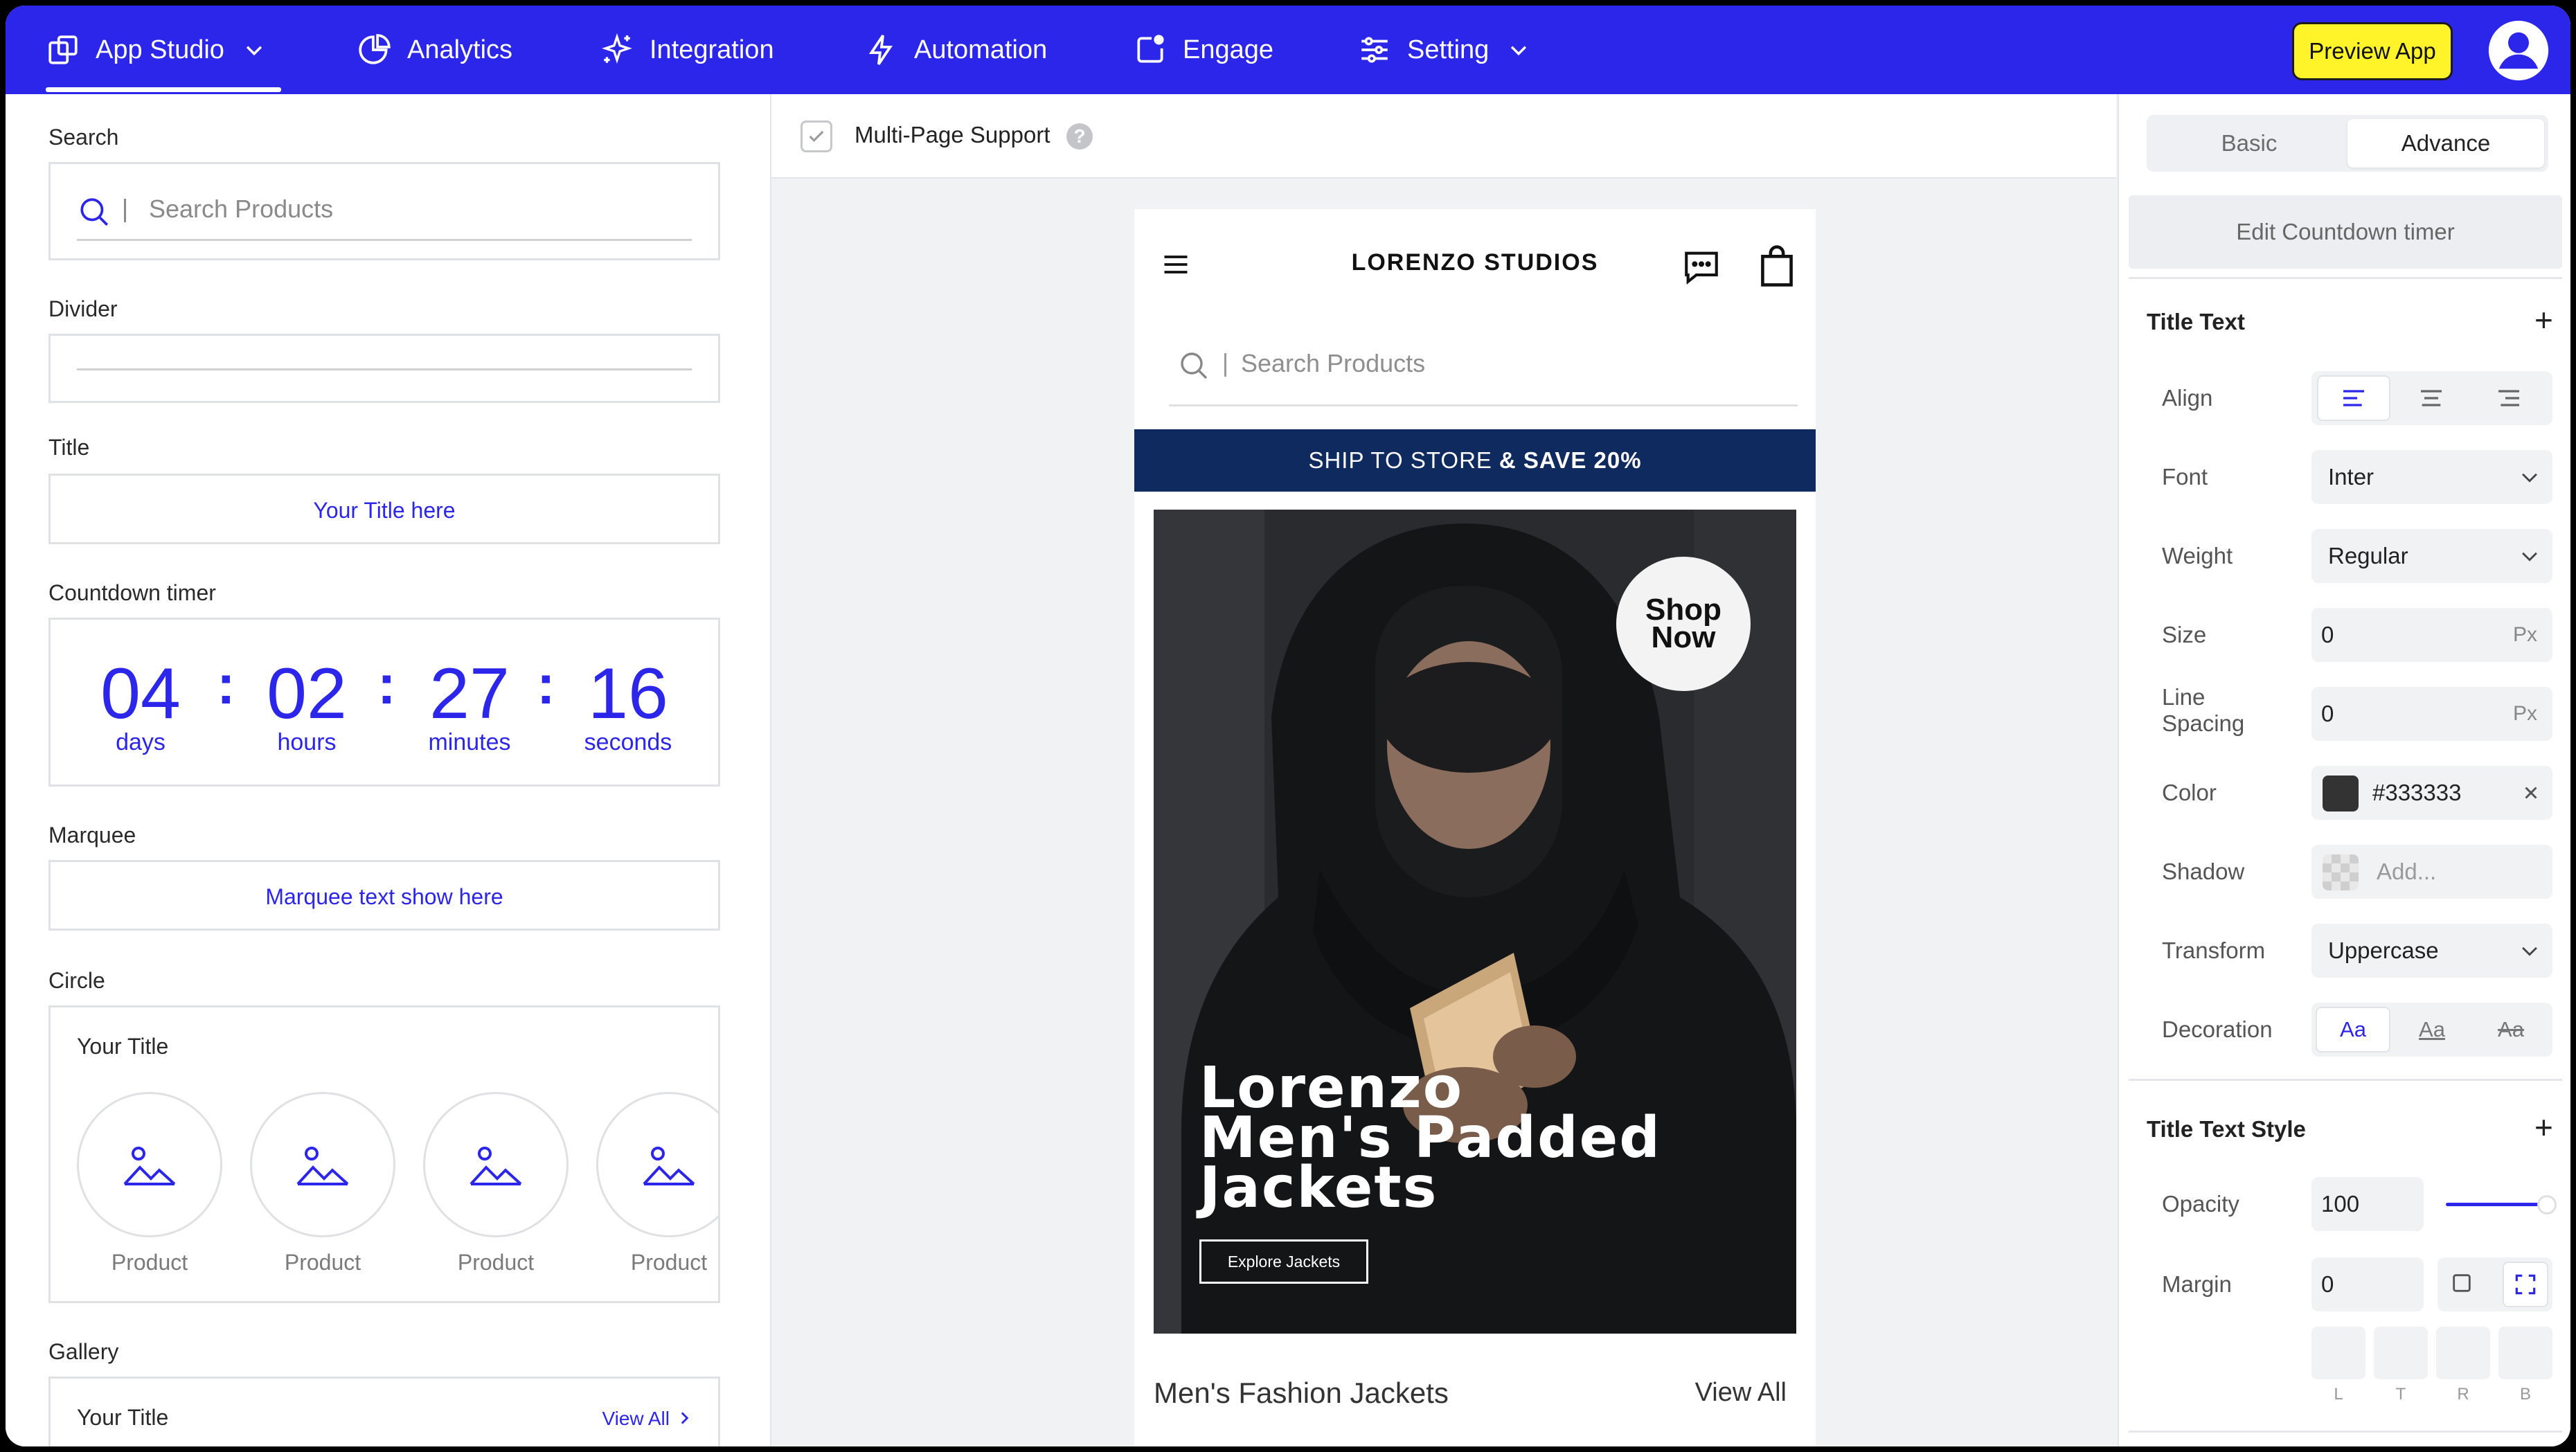  I want to click on transform-select: Uppercase, so click(2431, 951).